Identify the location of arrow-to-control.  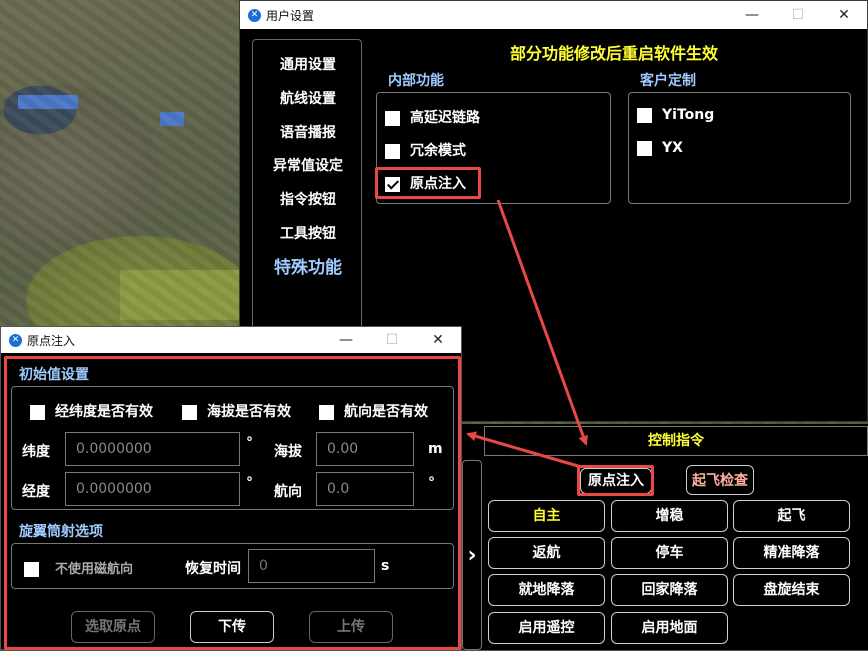
(542, 322).